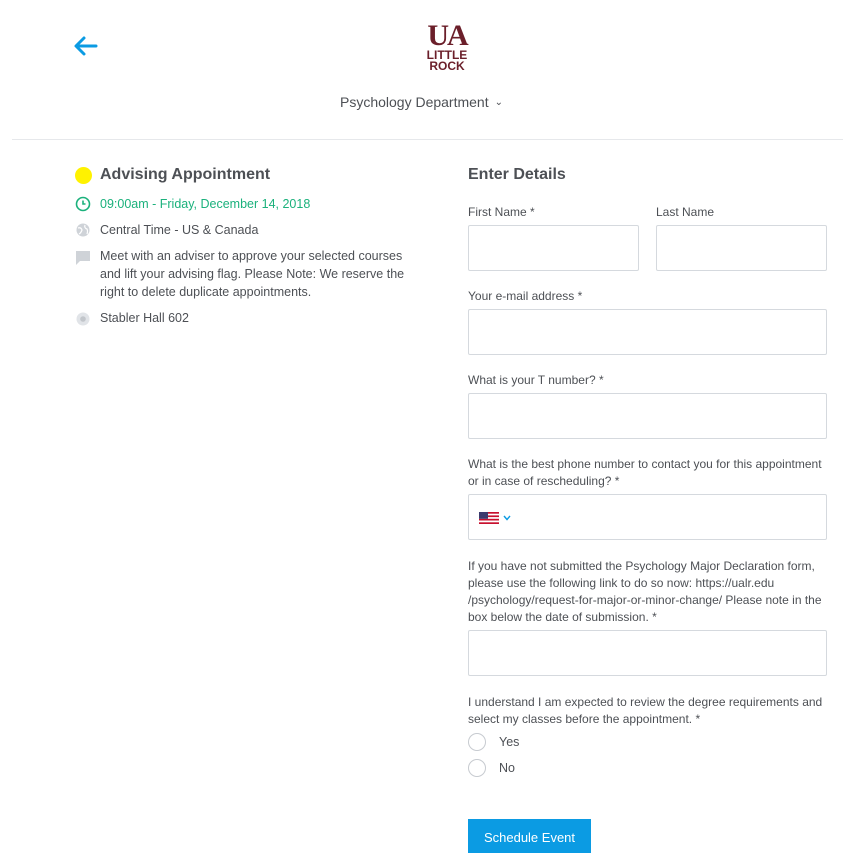 This screenshot has height=853, width=843. What do you see at coordinates (427, 139) in the screenshot?
I see `header-divider` at bounding box center [427, 139].